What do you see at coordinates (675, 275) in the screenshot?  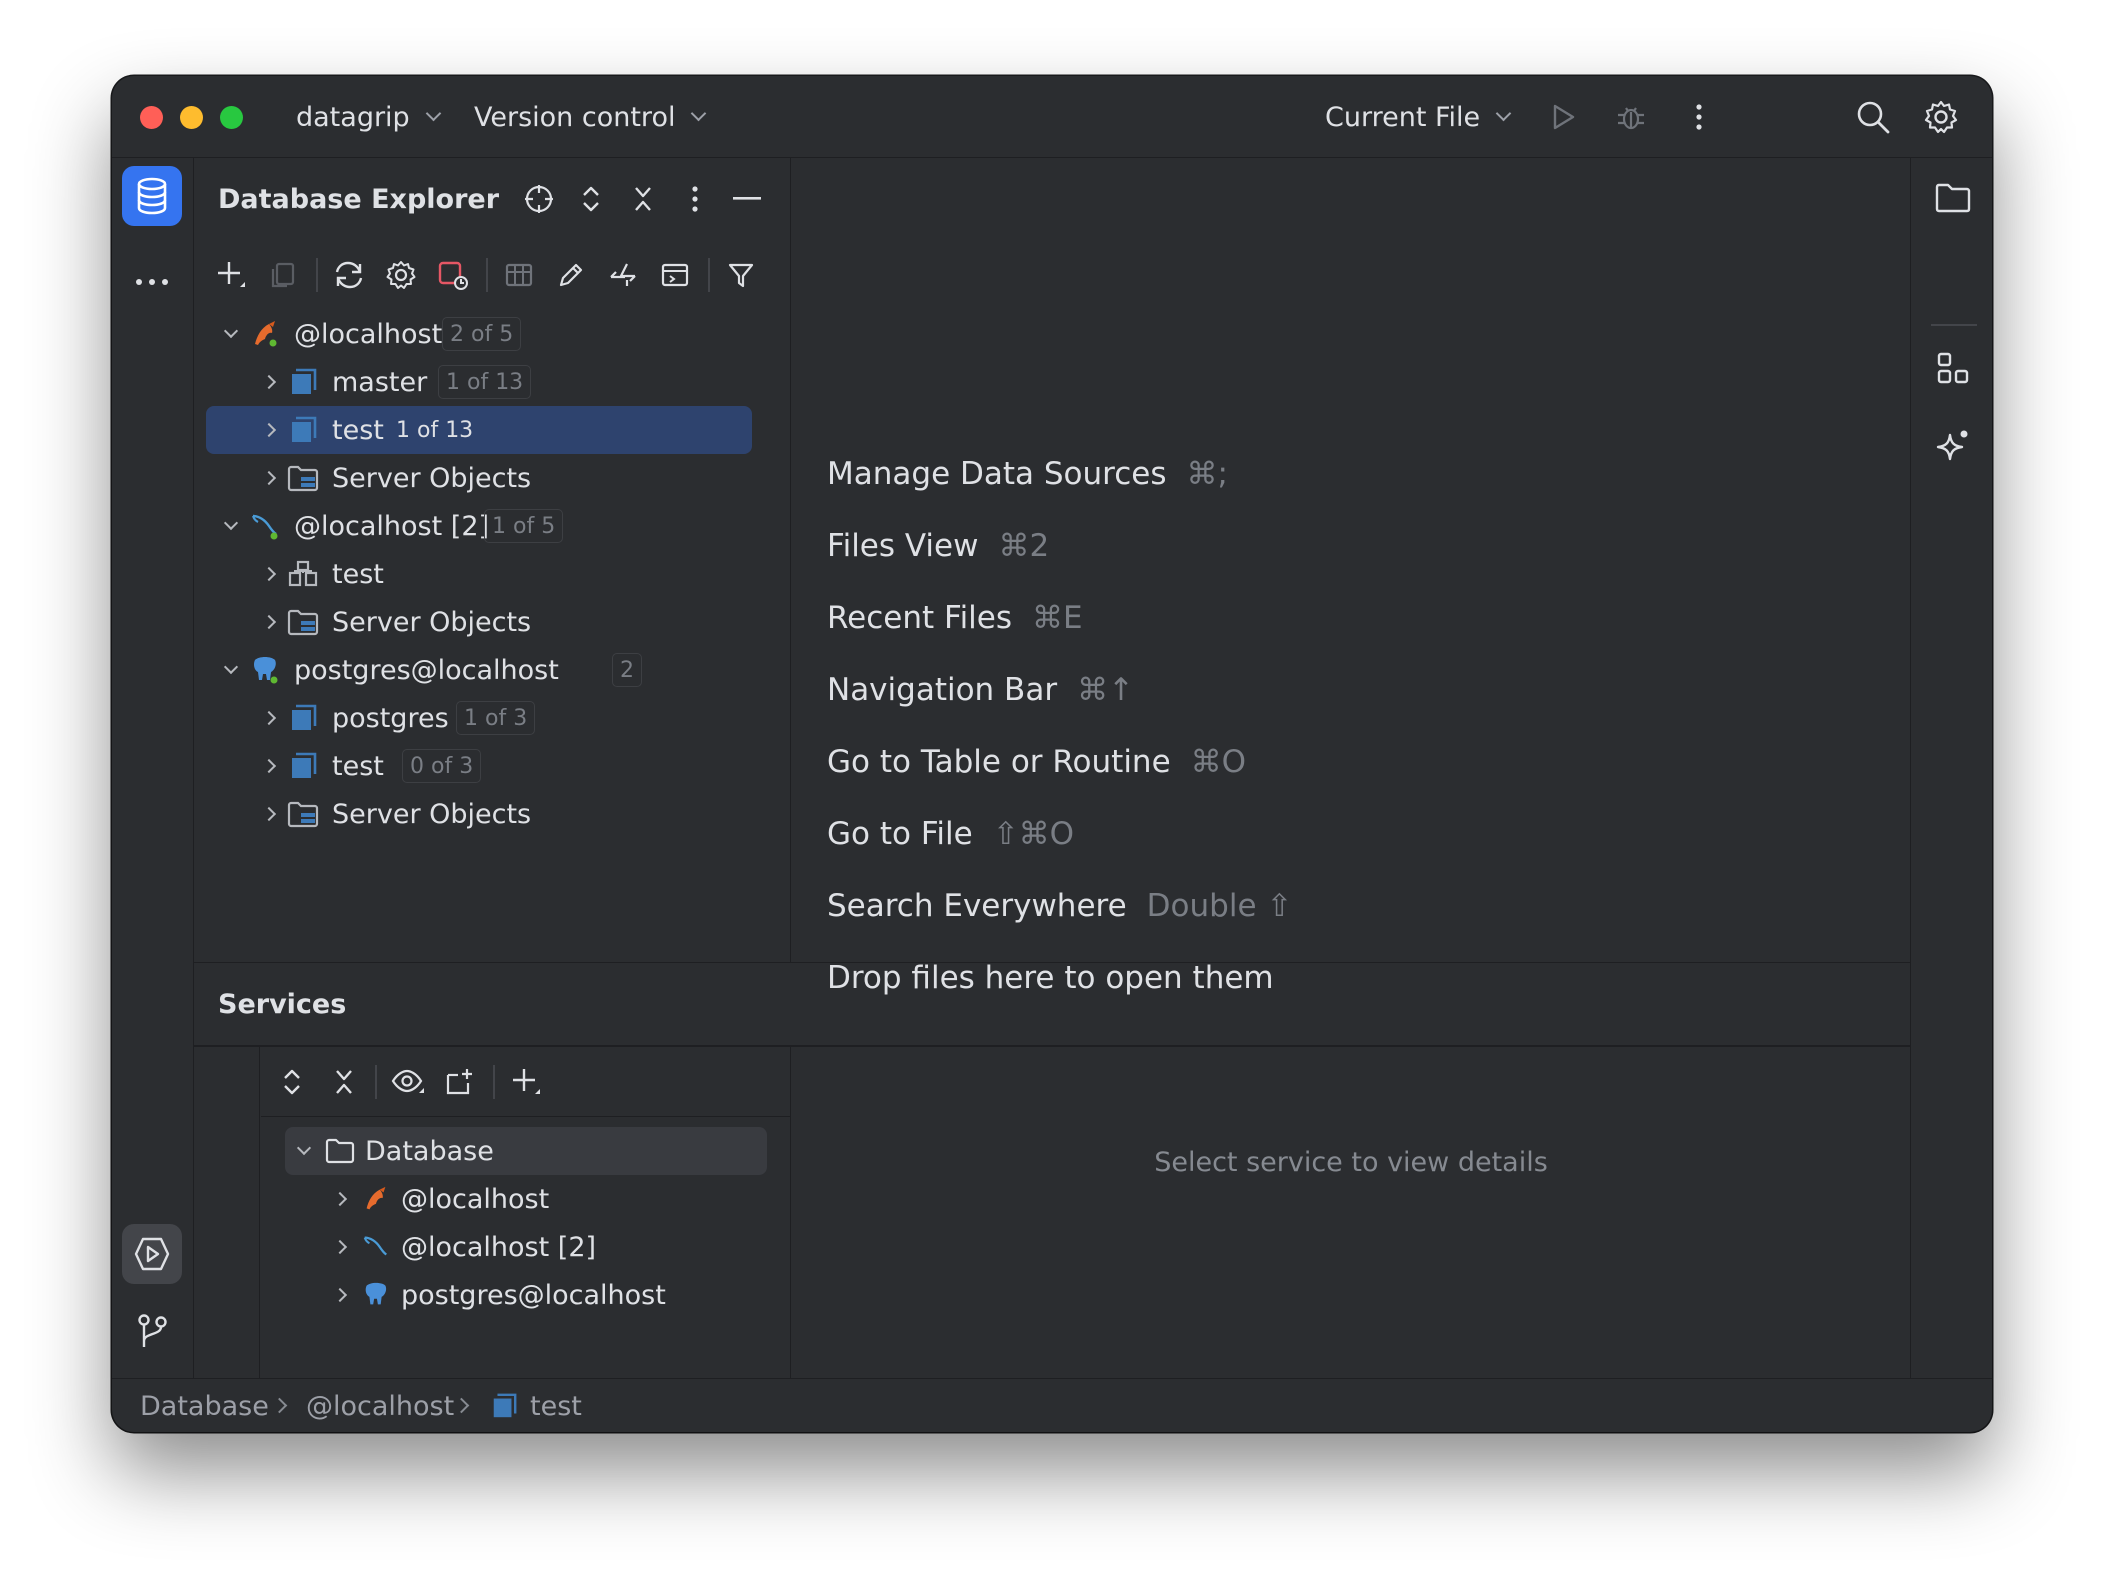 I see `open-console-button` at bounding box center [675, 275].